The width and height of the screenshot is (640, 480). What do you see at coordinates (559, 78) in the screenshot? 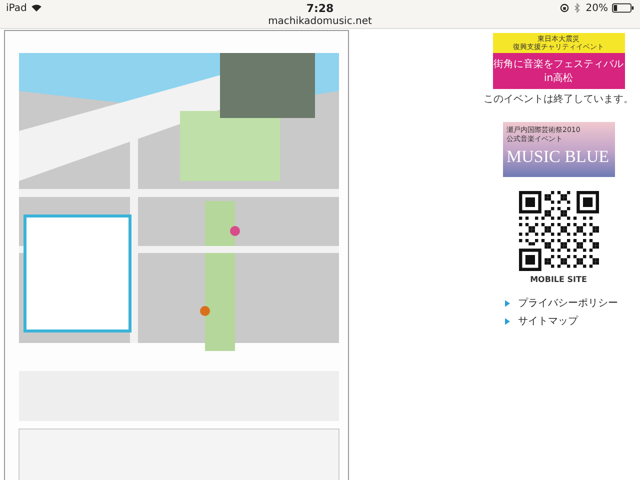
I see `banner-subtitle: in高松` at bounding box center [559, 78].